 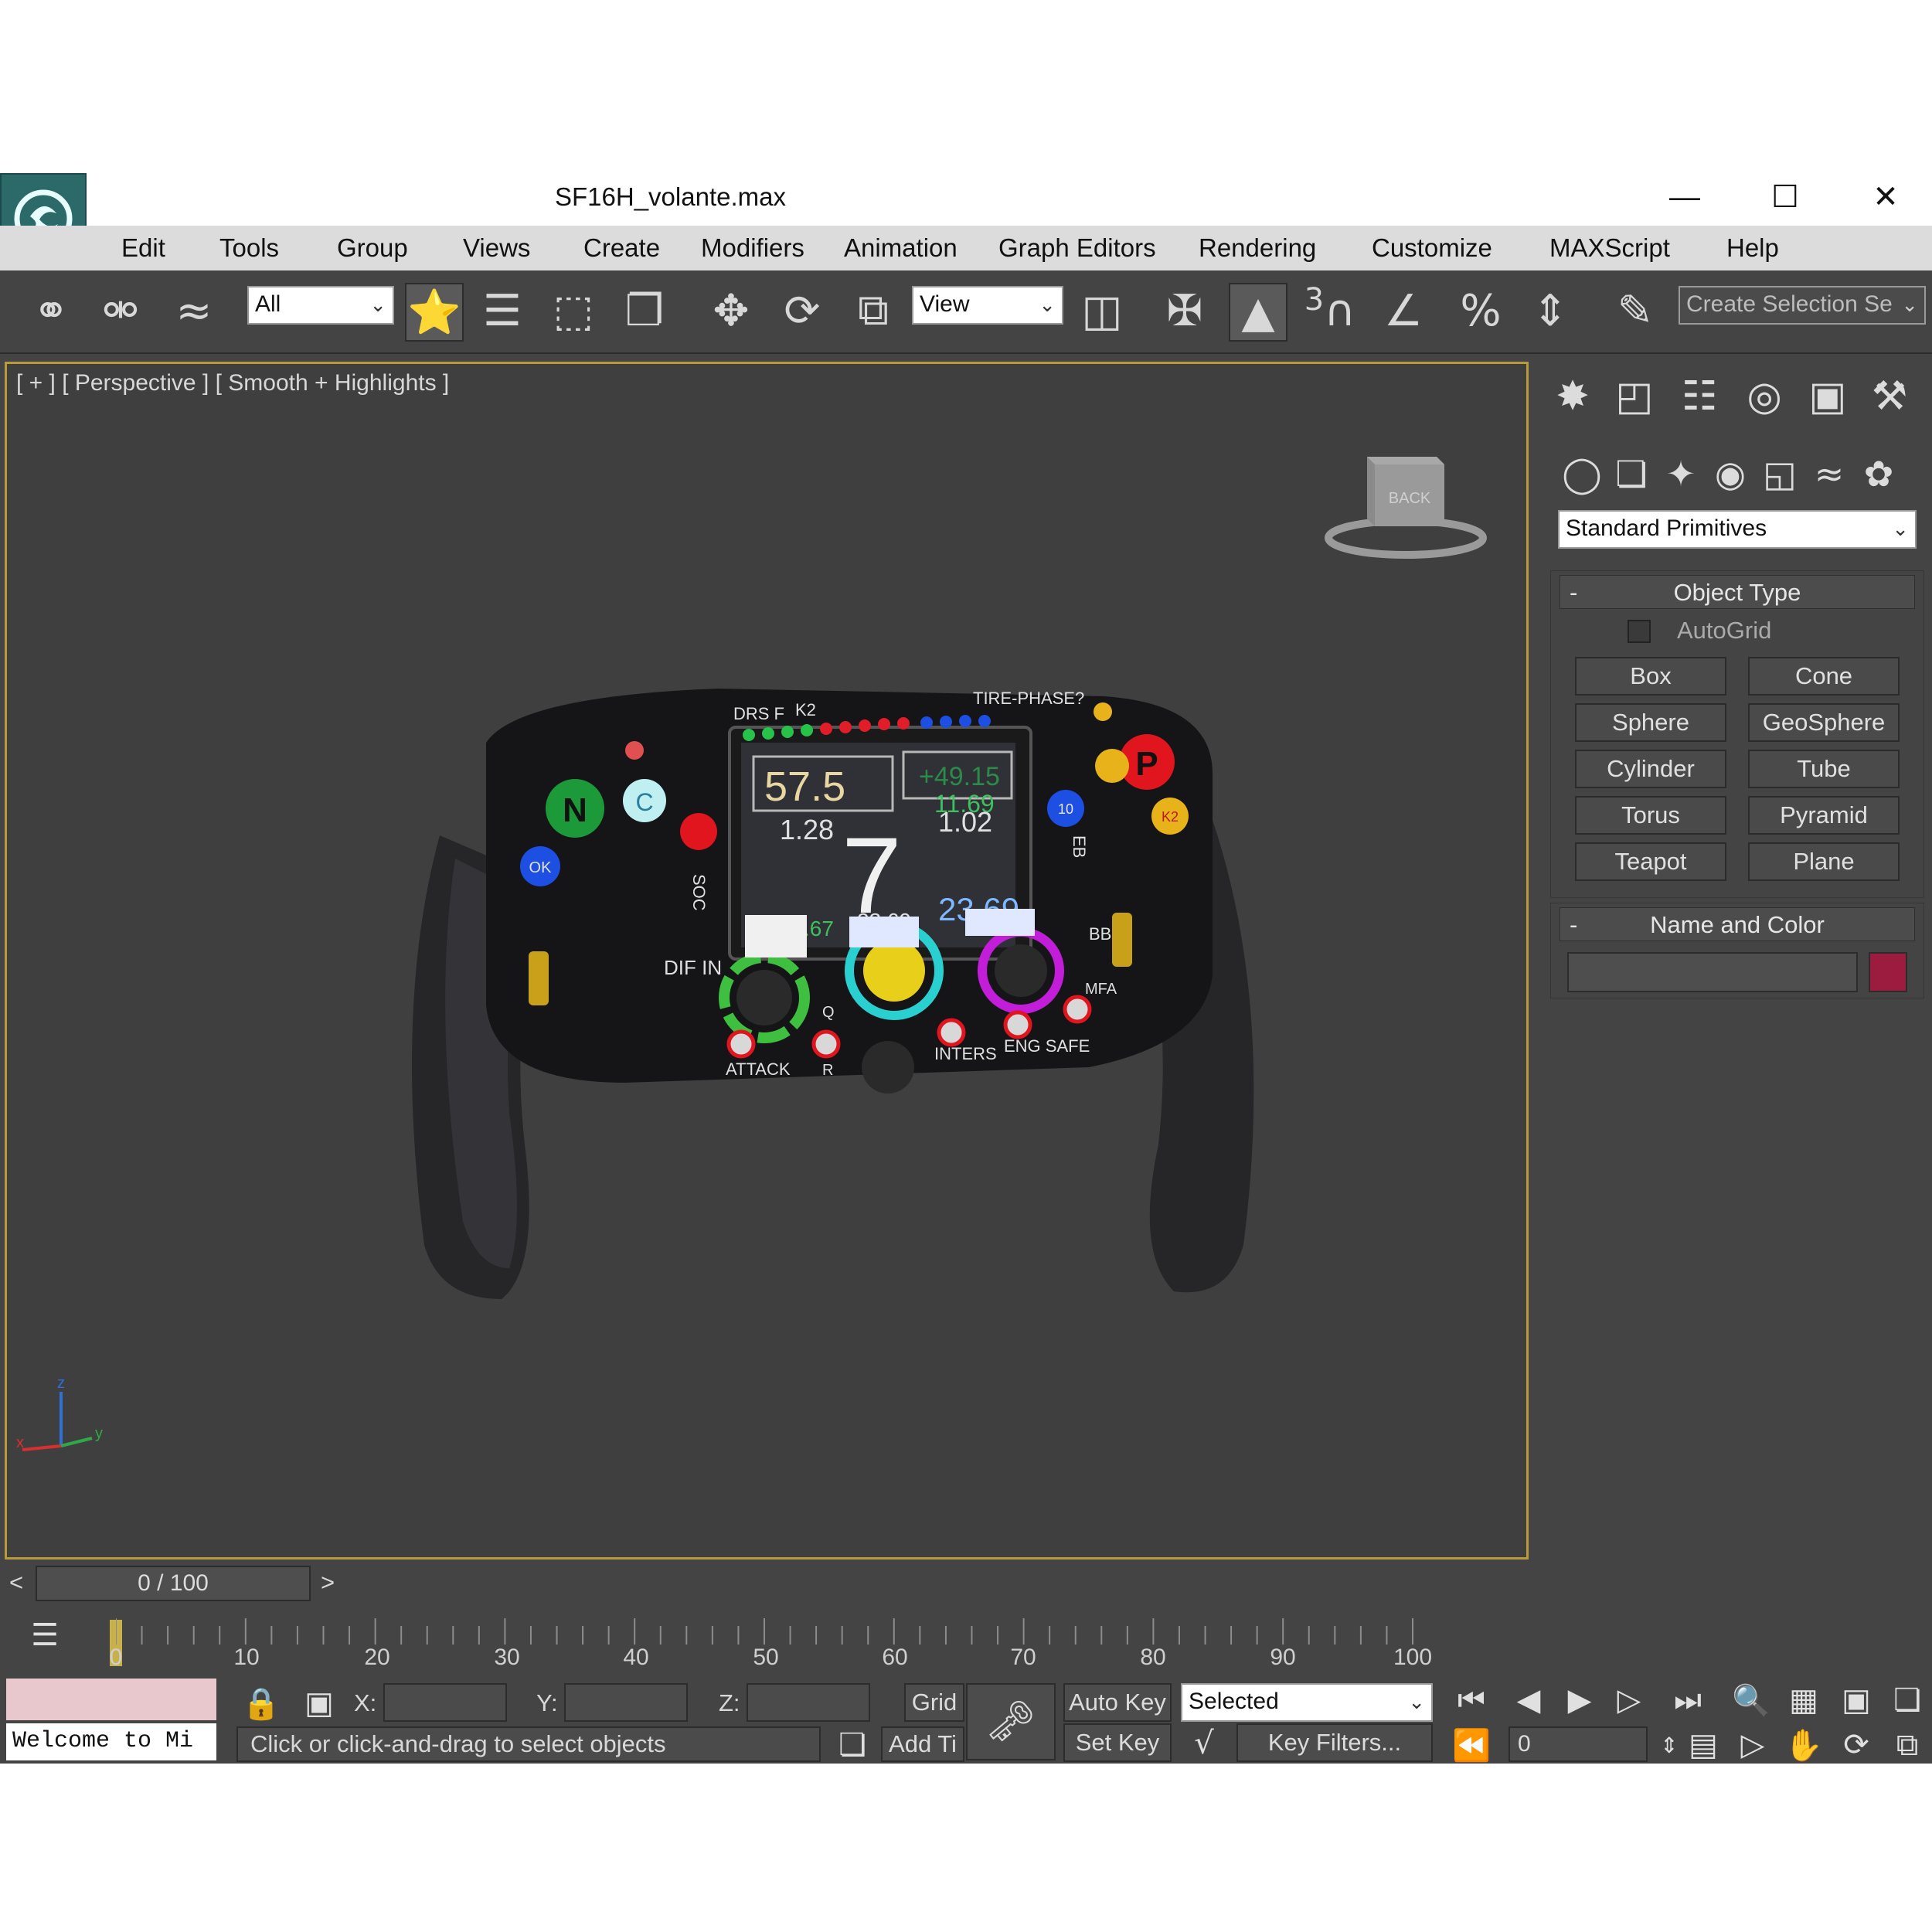 What do you see at coordinates (1102, 310) in the screenshot?
I see `pivot-center-icon: ◫` at bounding box center [1102, 310].